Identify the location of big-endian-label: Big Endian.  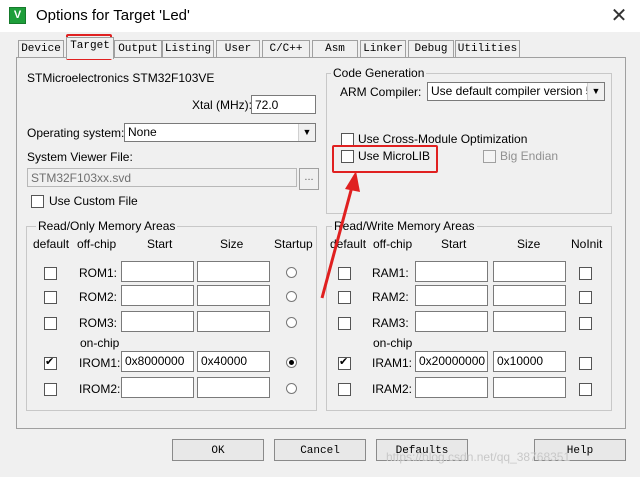
(529, 156).